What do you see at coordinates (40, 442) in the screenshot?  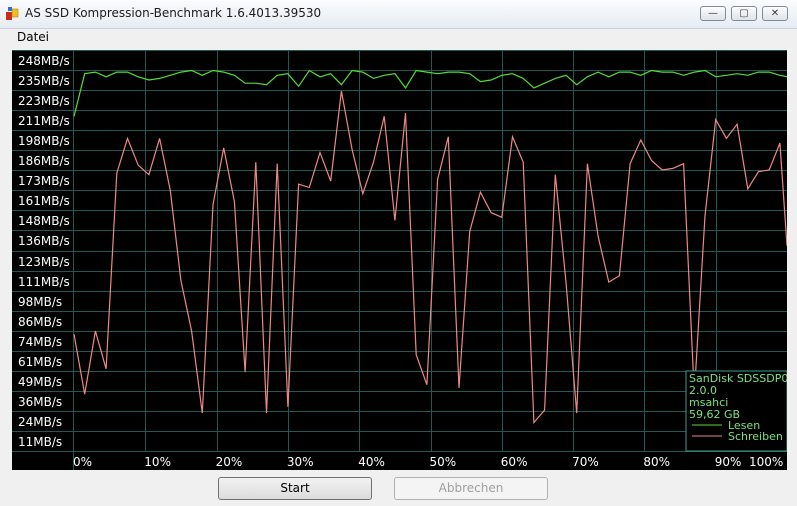 I see `y-tick-label: 11MB/s` at bounding box center [40, 442].